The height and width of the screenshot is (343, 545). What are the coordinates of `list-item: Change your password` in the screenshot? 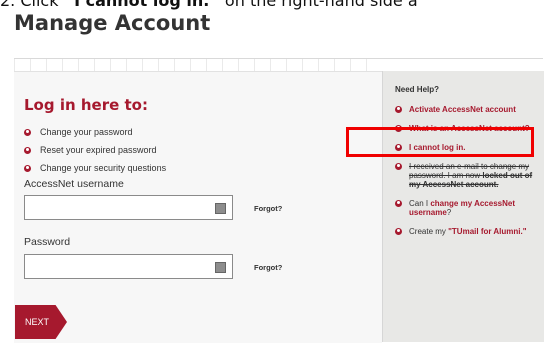 It's located at (95, 132).